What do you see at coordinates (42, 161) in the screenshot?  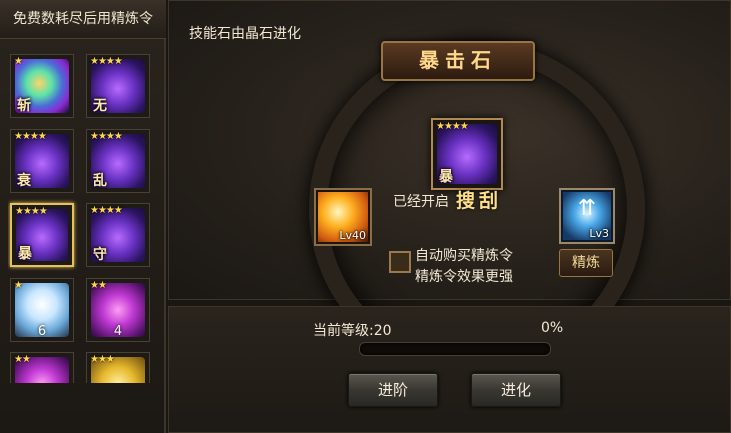 I see `gem-slot-3: ★★★★ 衰` at bounding box center [42, 161].